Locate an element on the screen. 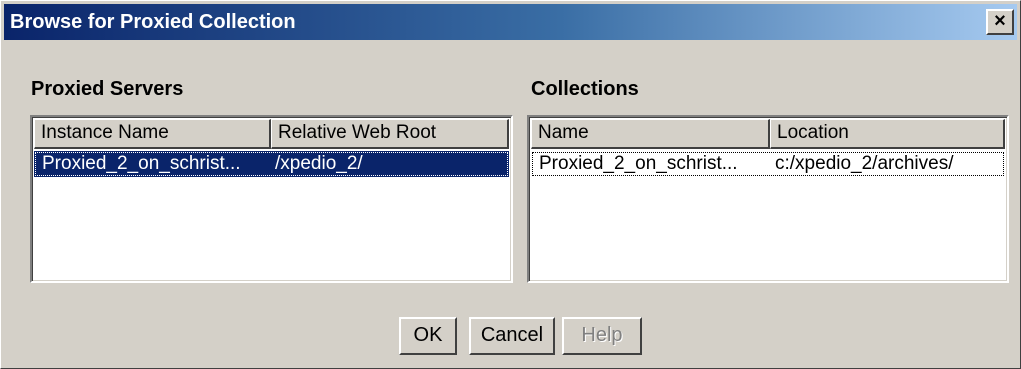 This screenshot has width=1021, height=369. window-title: Browse for Proxied Collection is located at coordinates (153, 22).